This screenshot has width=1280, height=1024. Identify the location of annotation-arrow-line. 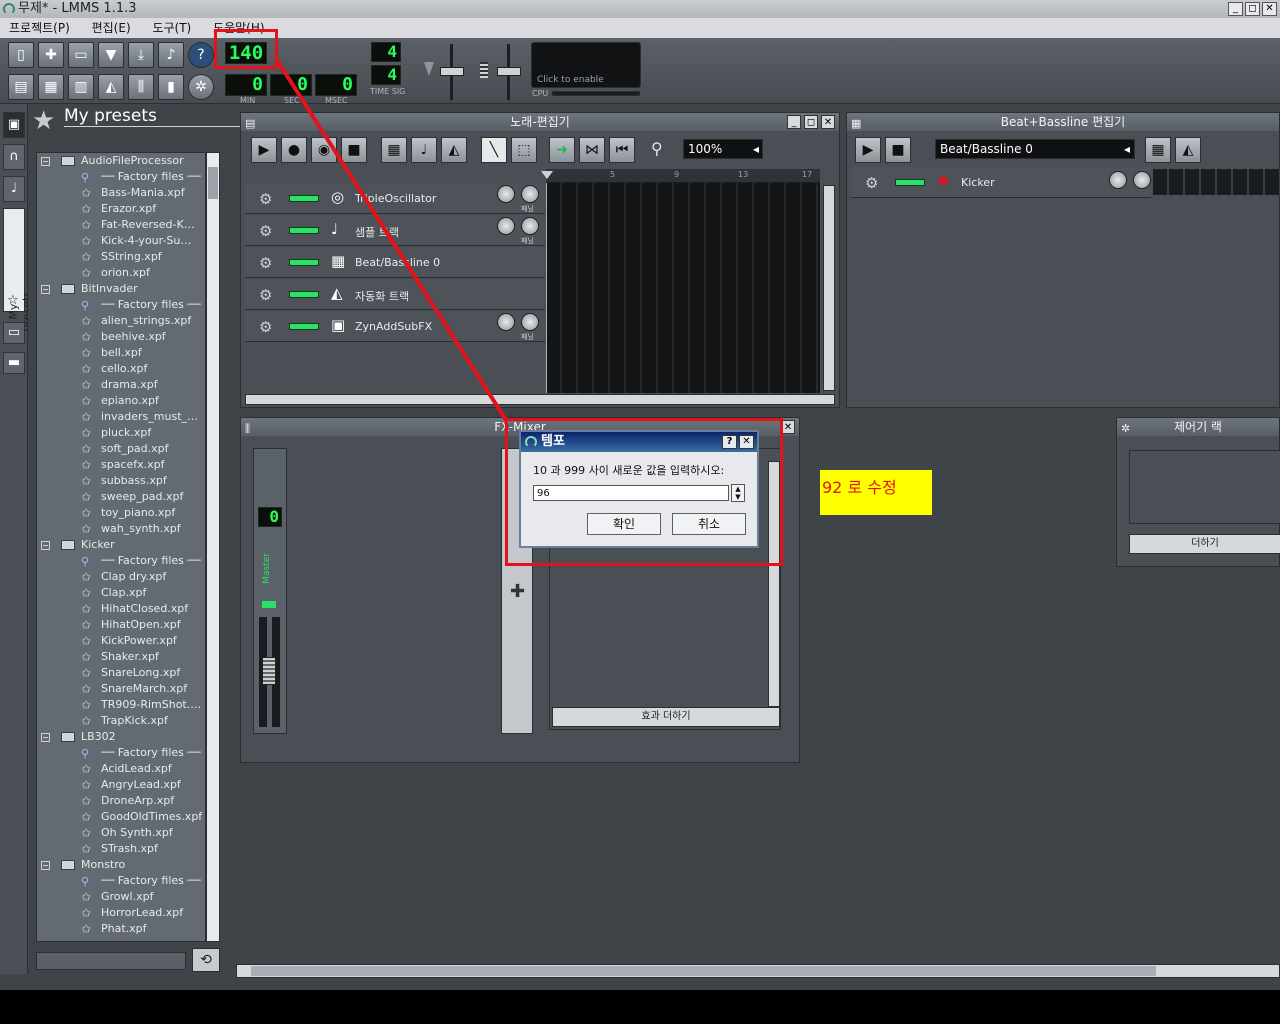
(391, 240).